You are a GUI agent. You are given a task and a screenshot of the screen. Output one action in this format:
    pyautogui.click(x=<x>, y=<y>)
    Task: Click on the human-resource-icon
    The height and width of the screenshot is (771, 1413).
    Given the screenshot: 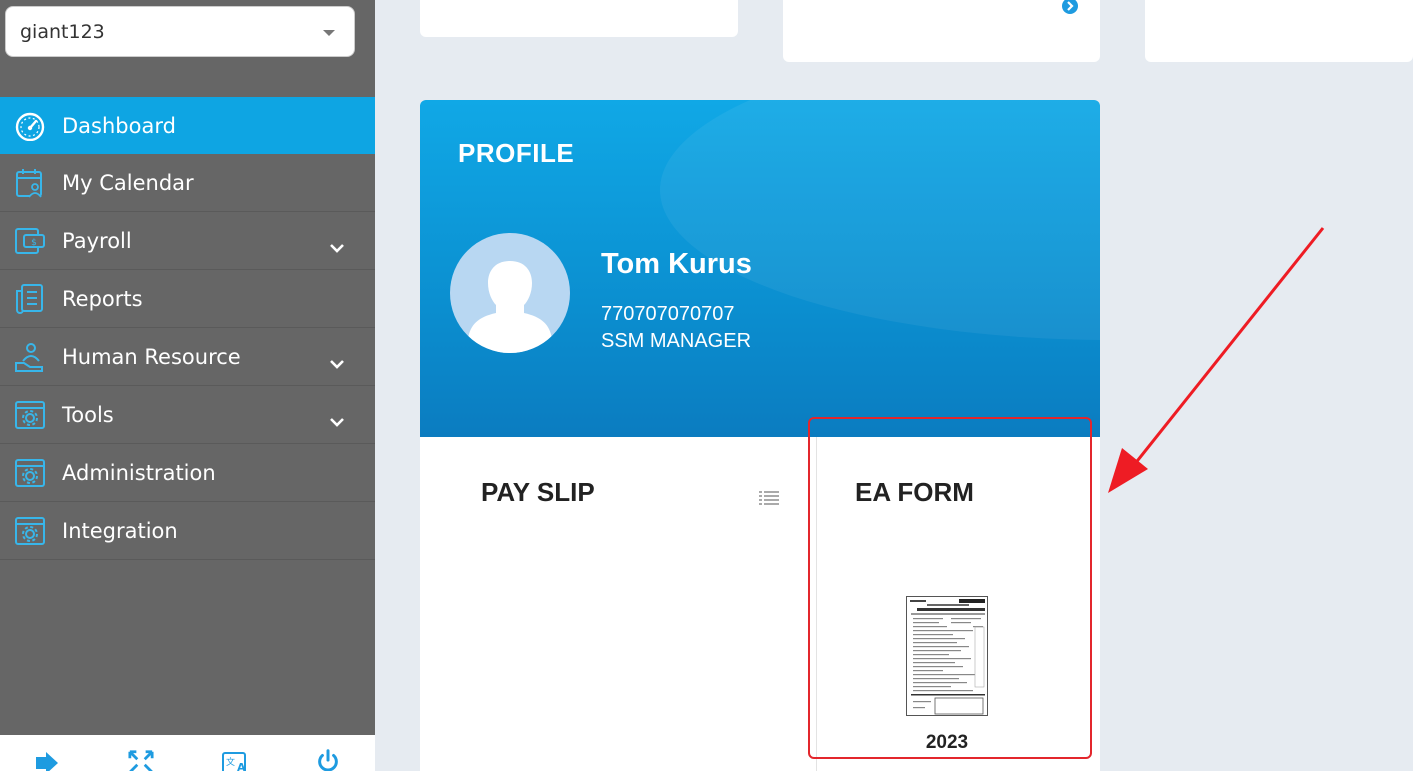 What is the action you would take?
    pyautogui.click(x=30, y=357)
    